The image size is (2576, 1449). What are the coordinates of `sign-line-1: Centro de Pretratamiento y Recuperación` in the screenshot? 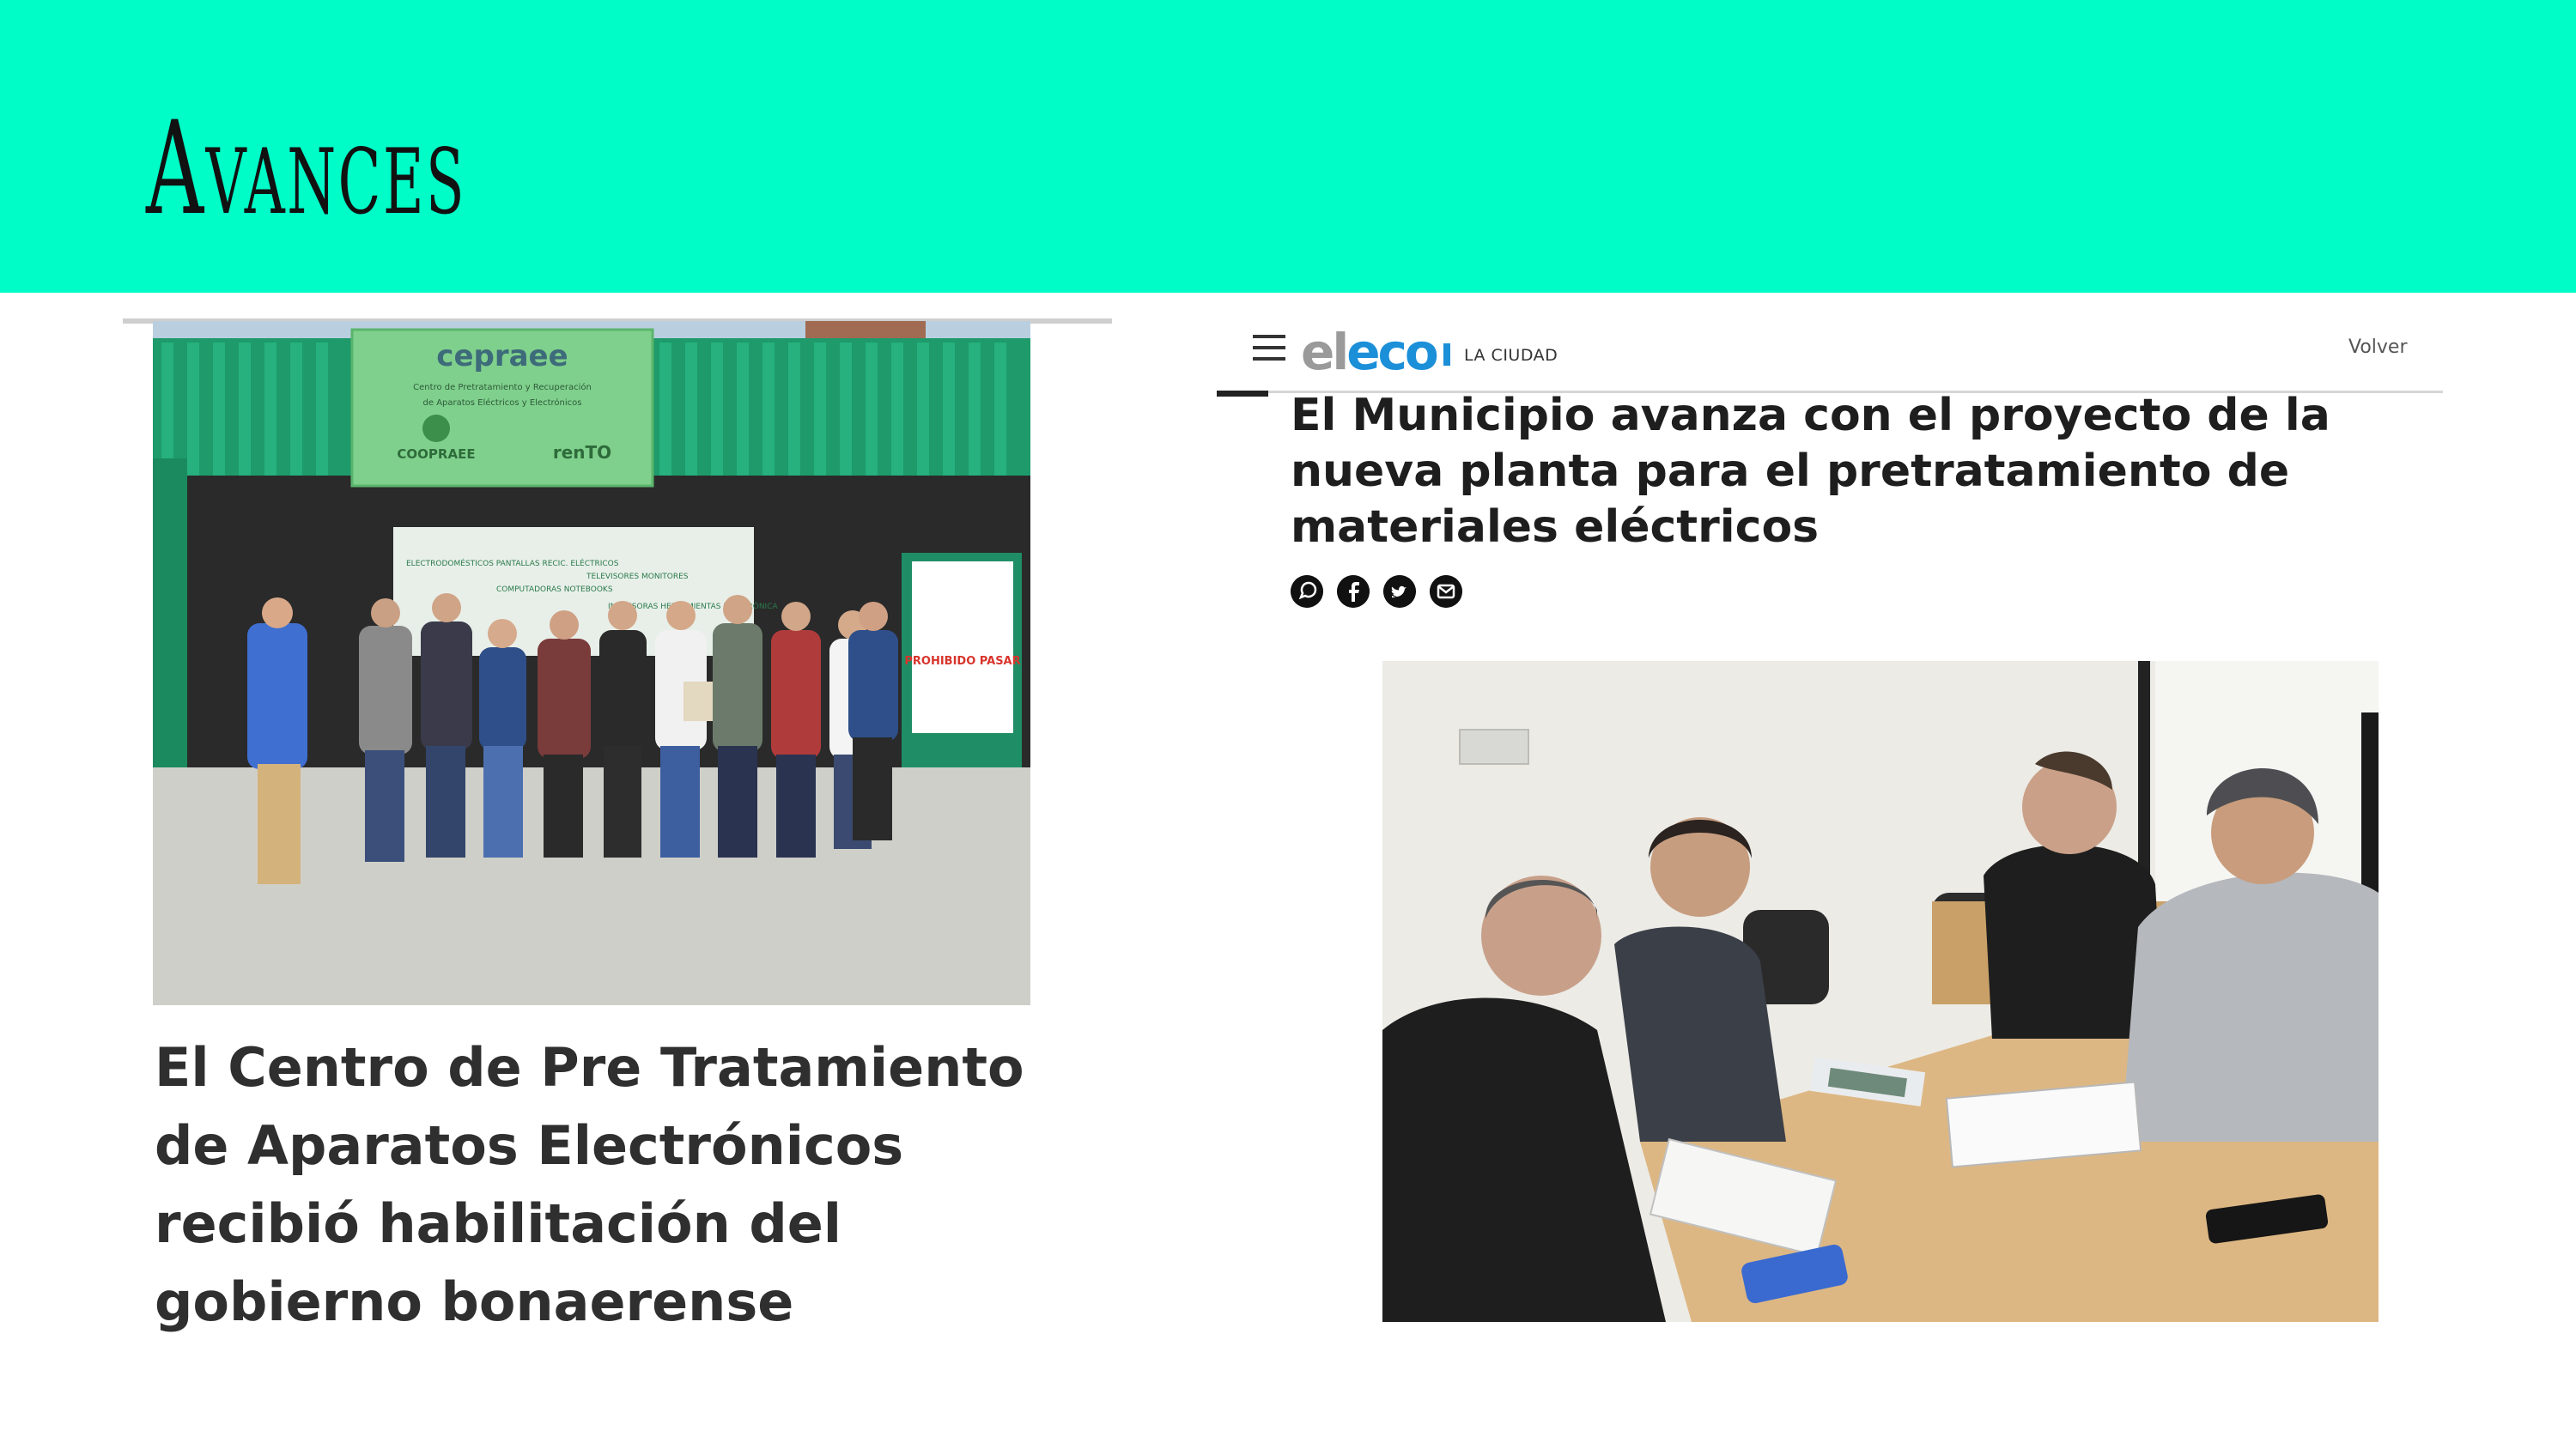 It's located at (503, 387).